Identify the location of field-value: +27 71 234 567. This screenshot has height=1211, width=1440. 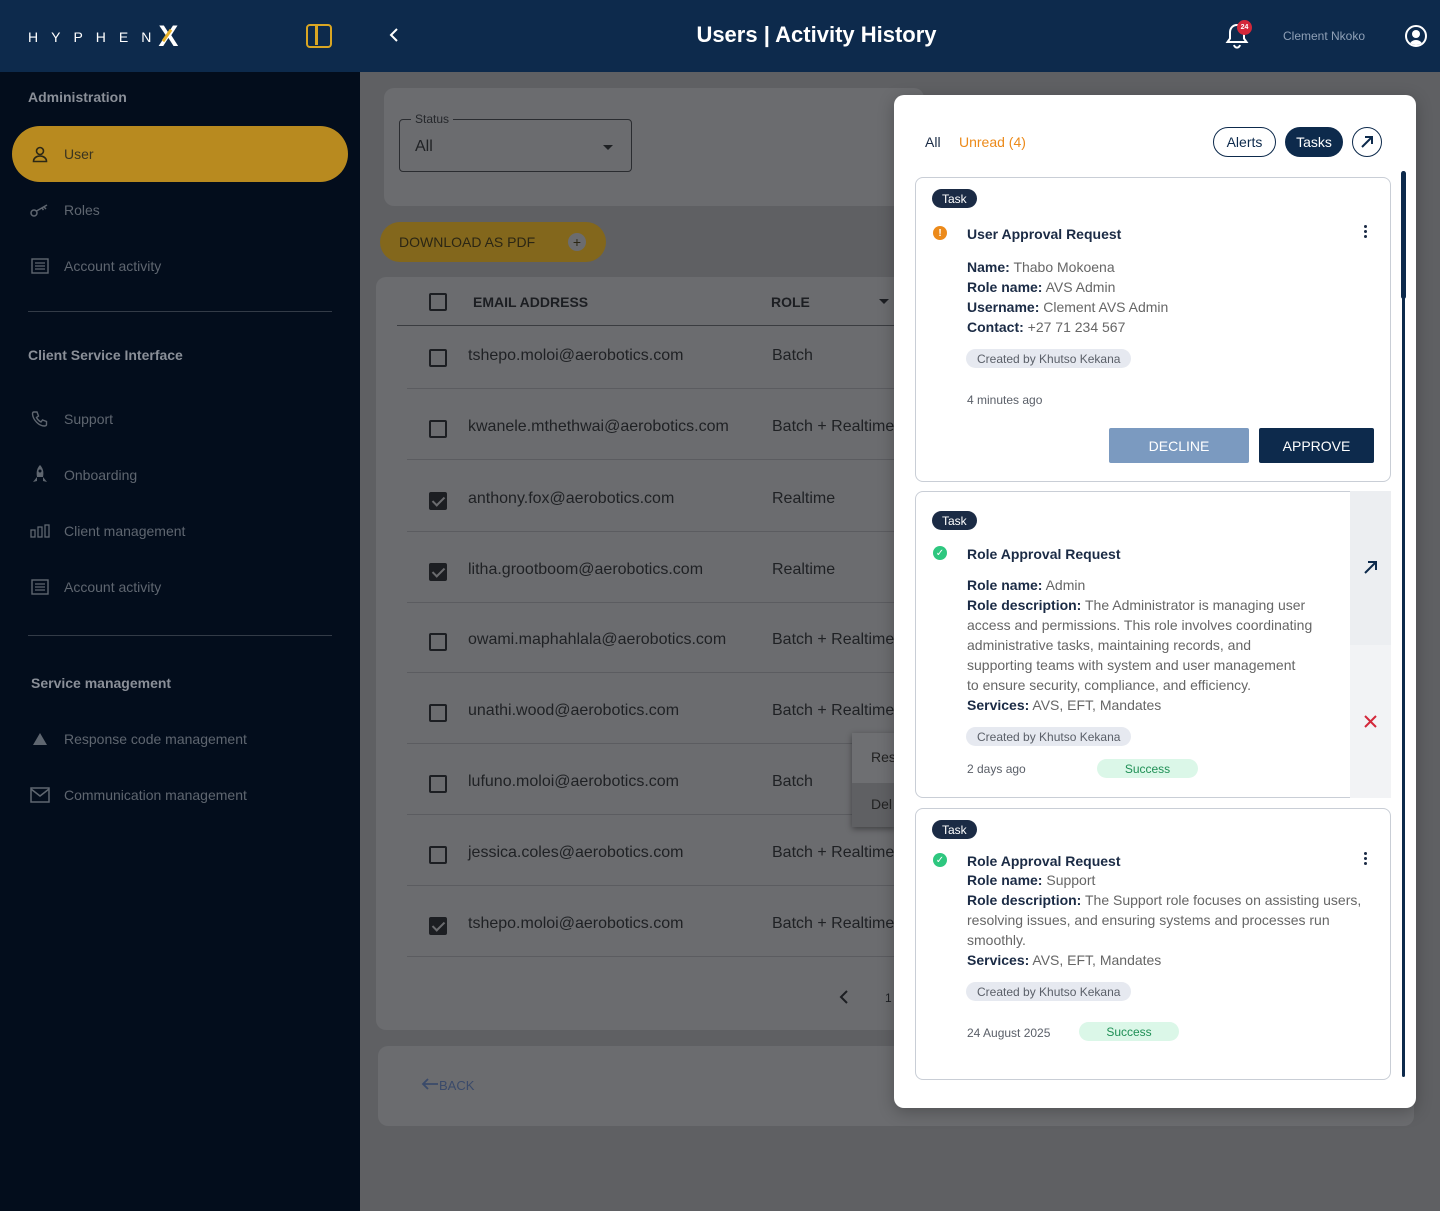
(1076, 327).